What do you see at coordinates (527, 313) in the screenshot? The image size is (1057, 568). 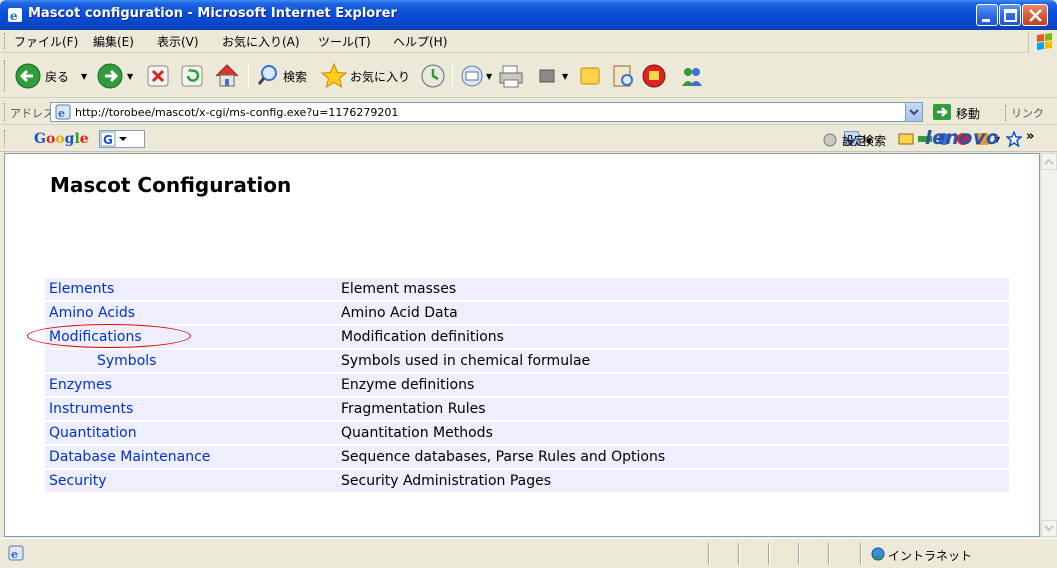 I see `table-row: Amino Acids Amino Acid Data` at bounding box center [527, 313].